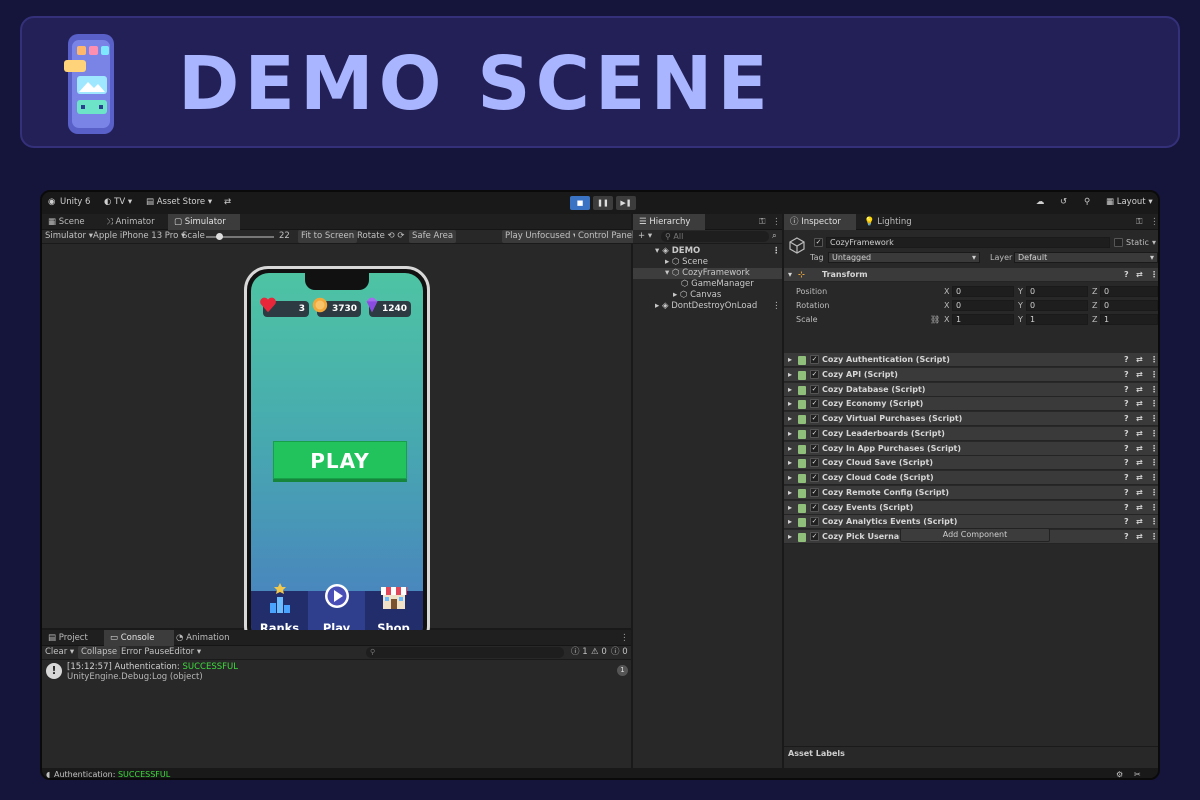 This screenshot has height=800, width=1200. What do you see at coordinates (707, 273) in the screenshot?
I see `hierarchy-item-cozyframework: ▾ ⬡ CozyFramework` at bounding box center [707, 273].